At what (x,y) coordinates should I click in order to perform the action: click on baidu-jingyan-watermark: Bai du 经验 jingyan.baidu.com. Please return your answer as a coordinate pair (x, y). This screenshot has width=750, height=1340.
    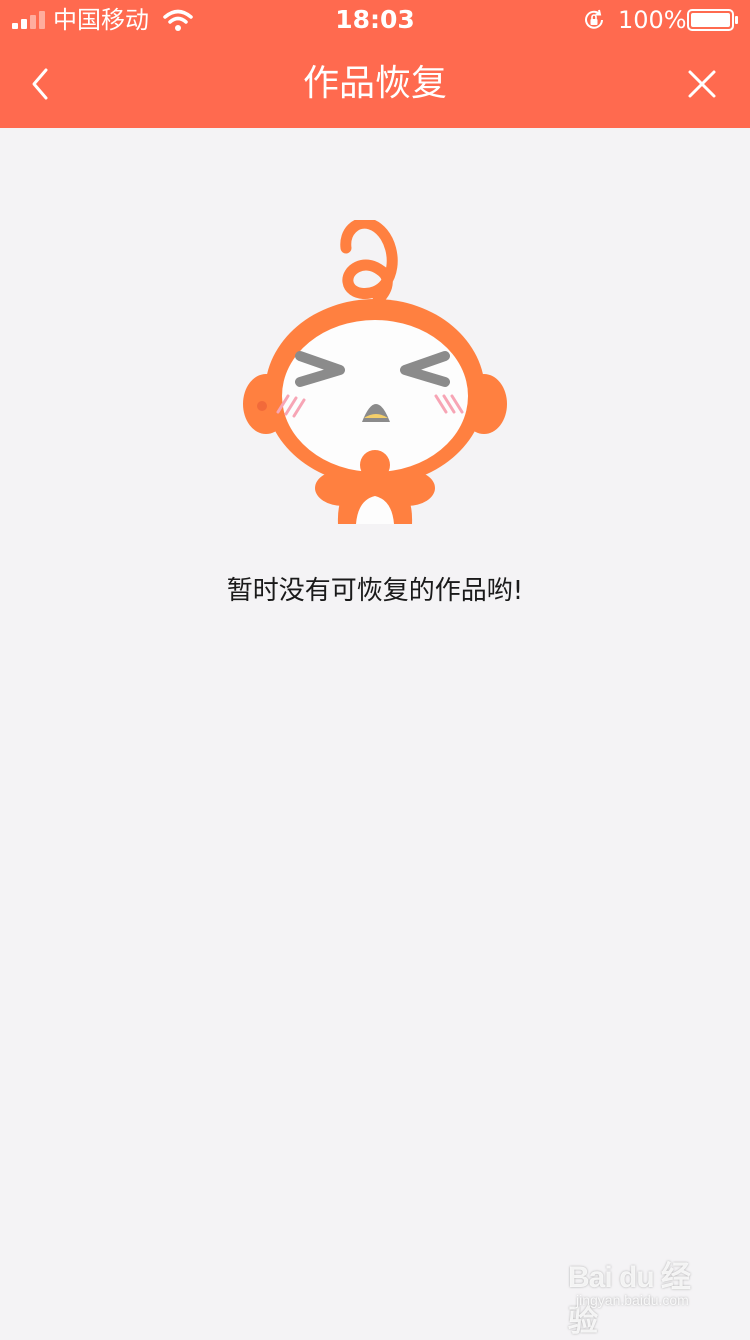
    Looking at the image, I should click on (643, 1295).